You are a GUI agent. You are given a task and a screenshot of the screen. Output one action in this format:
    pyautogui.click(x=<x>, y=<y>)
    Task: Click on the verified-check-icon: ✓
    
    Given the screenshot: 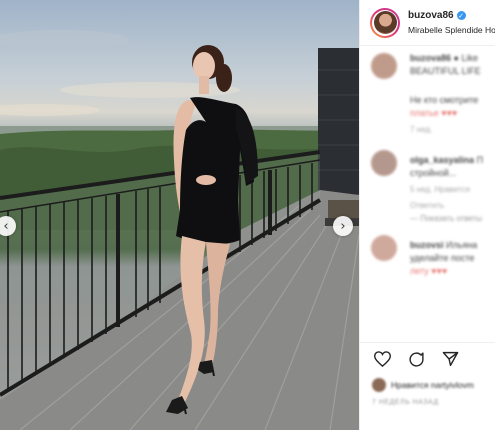 What is the action you would take?
    pyautogui.click(x=461, y=15)
    